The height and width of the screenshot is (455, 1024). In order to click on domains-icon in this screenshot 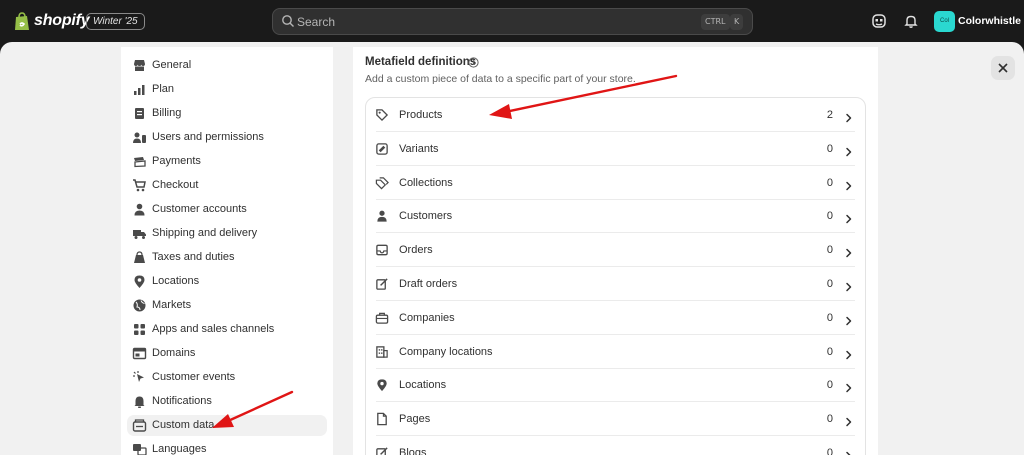, I will do `click(139, 353)`.